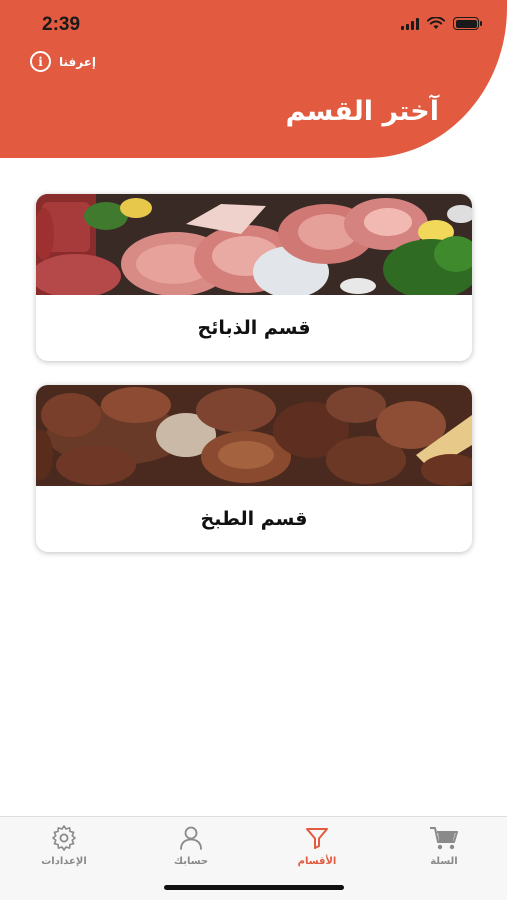 The height and width of the screenshot is (900, 507). I want to click on tab-settings-label: الإعدادات, so click(64, 861).